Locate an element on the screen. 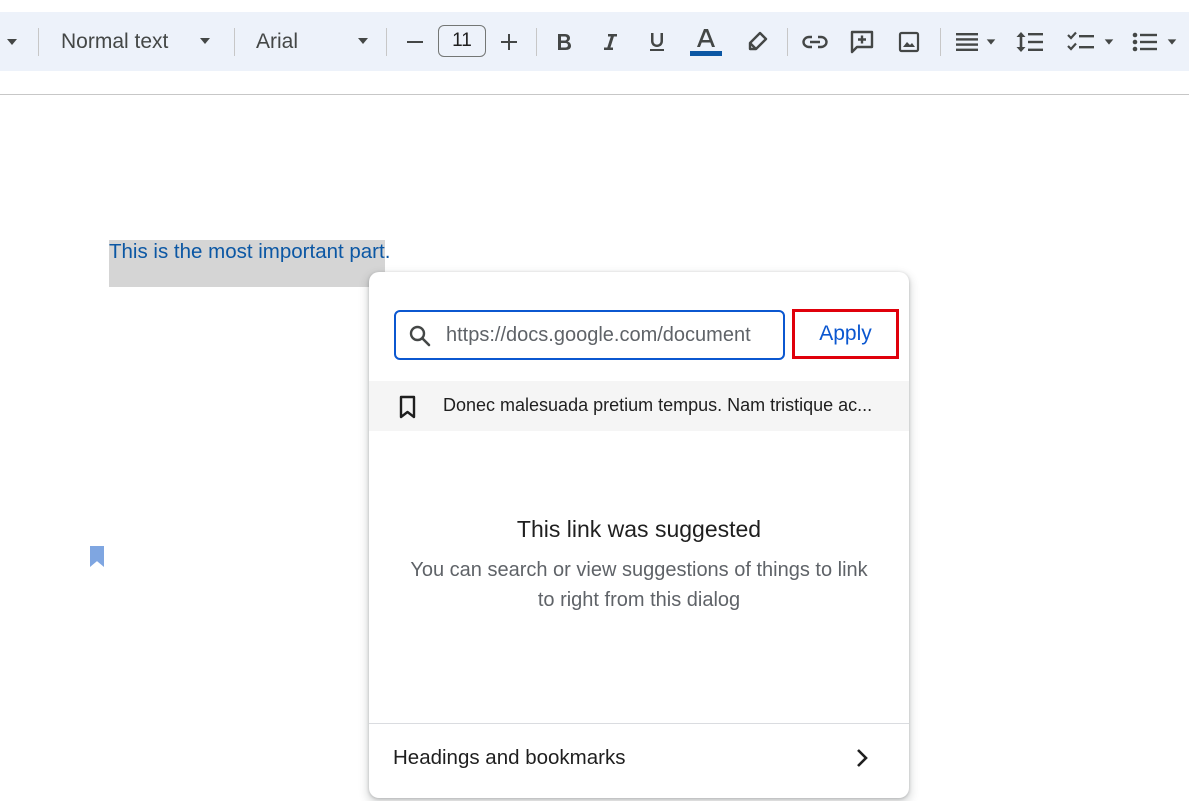 The image size is (1189, 801). add-comment-button is located at coordinates (862, 41).